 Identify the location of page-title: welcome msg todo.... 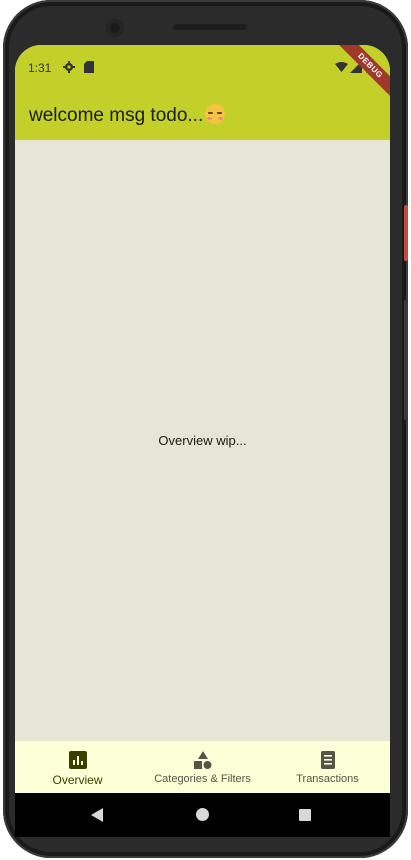
(127, 115).